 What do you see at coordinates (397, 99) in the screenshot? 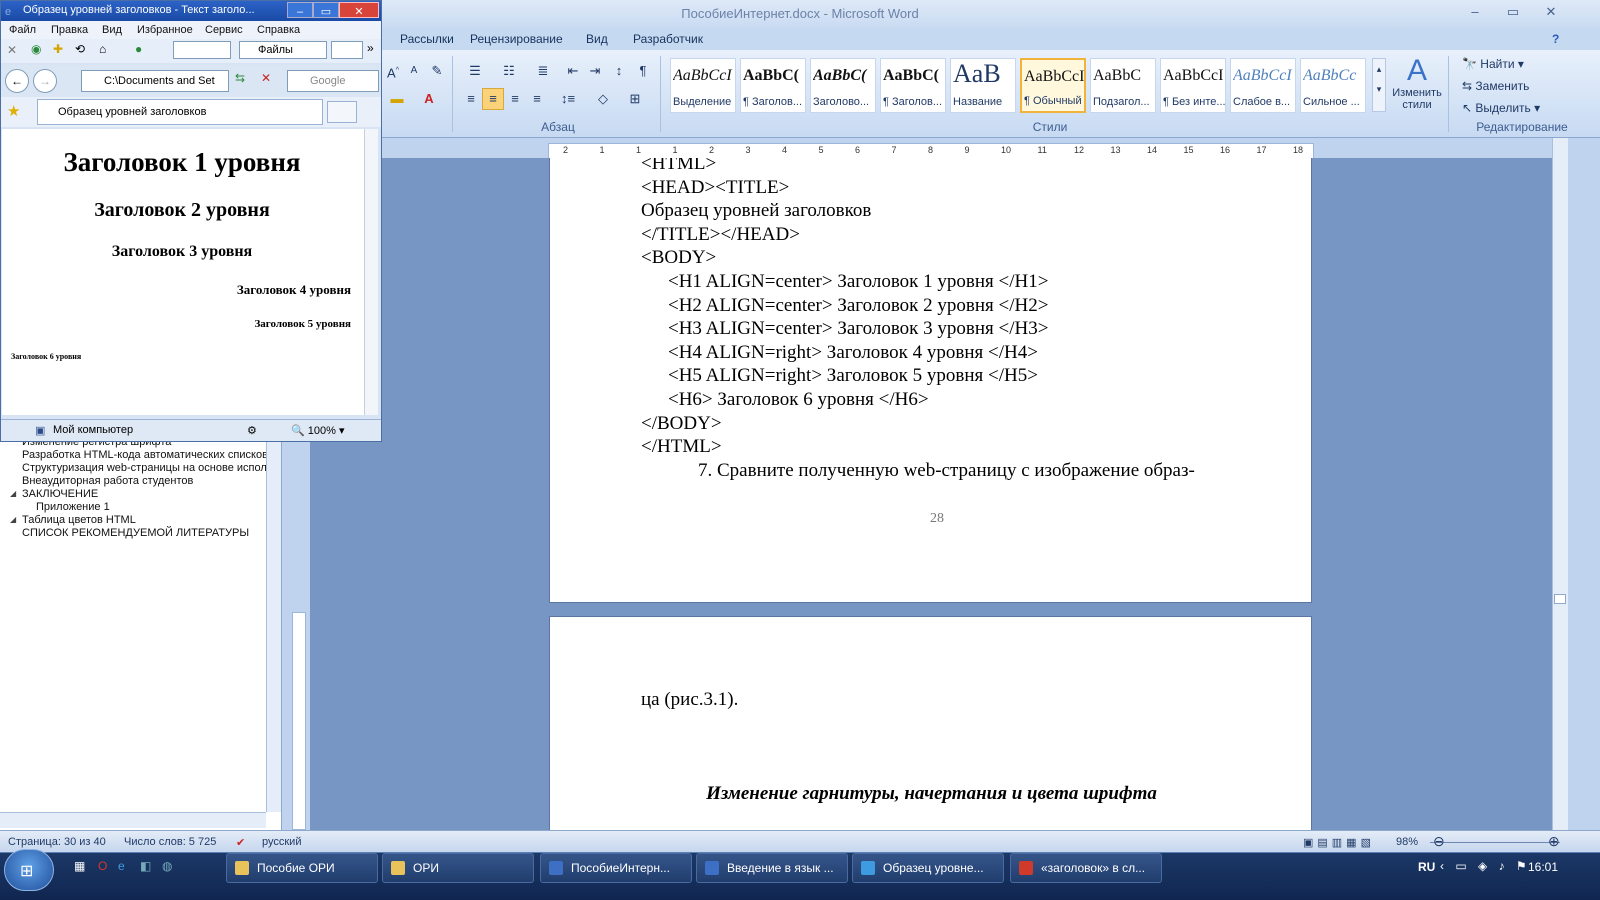
I see `highlight-icon: ▬` at bounding box center [397, 99].